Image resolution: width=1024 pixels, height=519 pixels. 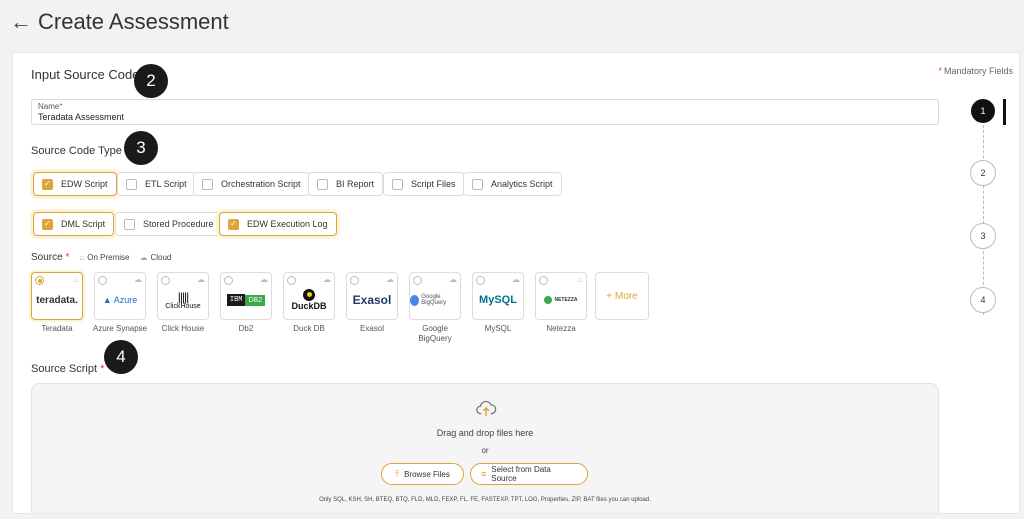 What do you see at coordinates (512, 184) in the screenshot?
I see `chip-analytics-script: Analytics Script` at bounding box center [512, 184].